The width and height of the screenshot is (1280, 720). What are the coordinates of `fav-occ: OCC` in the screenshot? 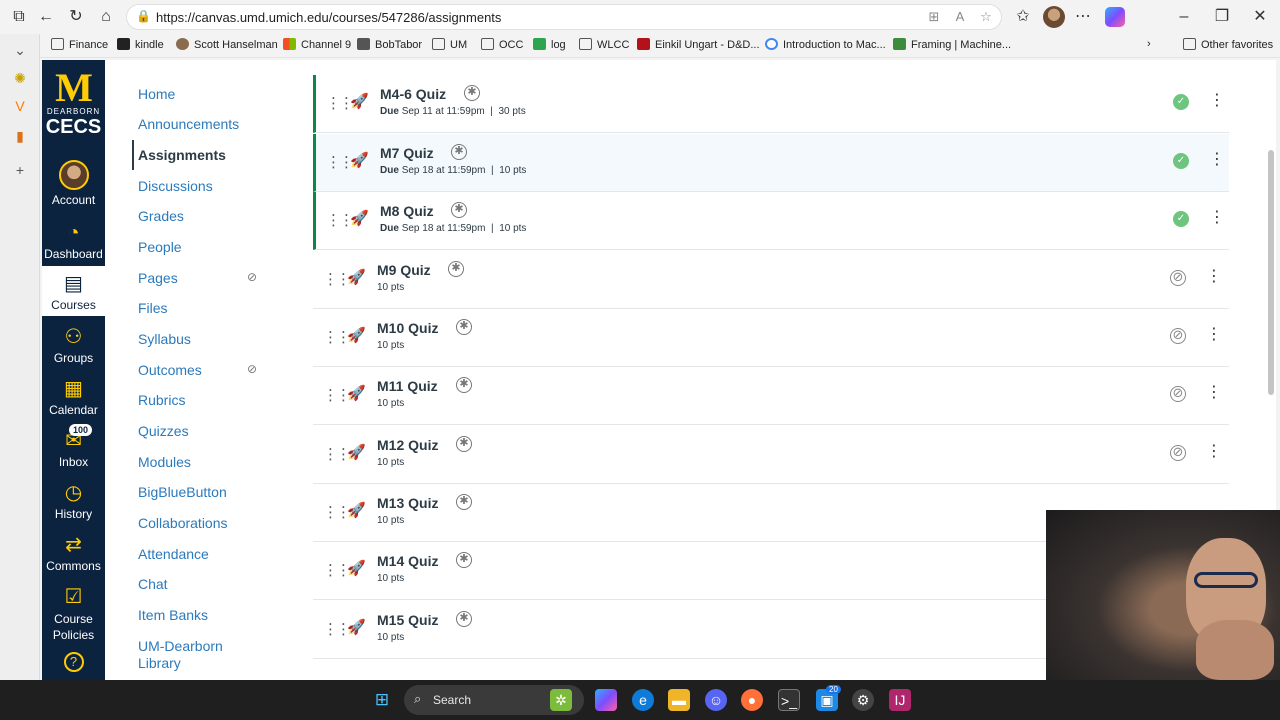 It's located at (502, 44).